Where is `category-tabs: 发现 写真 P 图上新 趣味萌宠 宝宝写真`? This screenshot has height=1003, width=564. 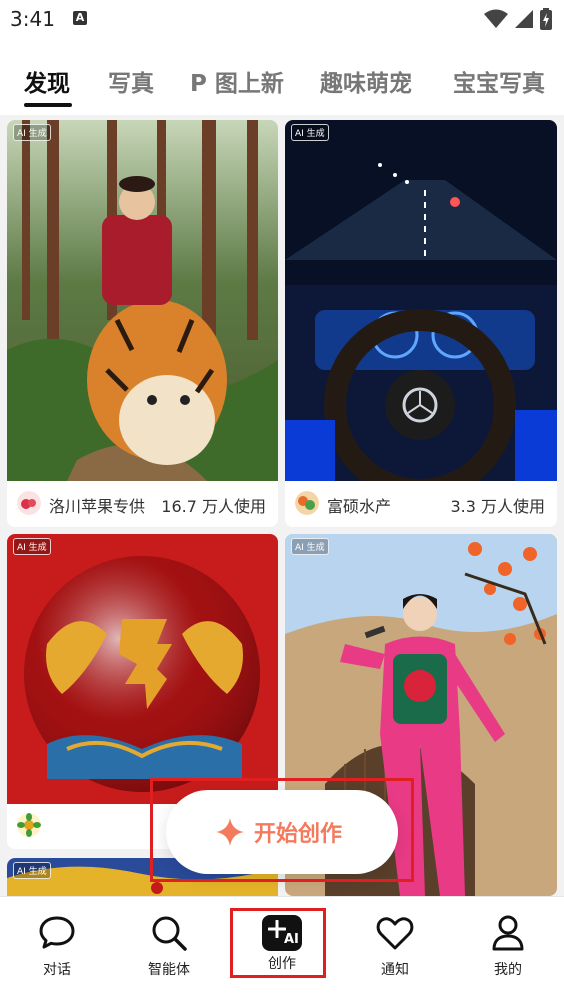 category-tabs: 发现 写真 P 图上新 趣味萌宠 宝宝写真 is located at coordinates (282, 77).